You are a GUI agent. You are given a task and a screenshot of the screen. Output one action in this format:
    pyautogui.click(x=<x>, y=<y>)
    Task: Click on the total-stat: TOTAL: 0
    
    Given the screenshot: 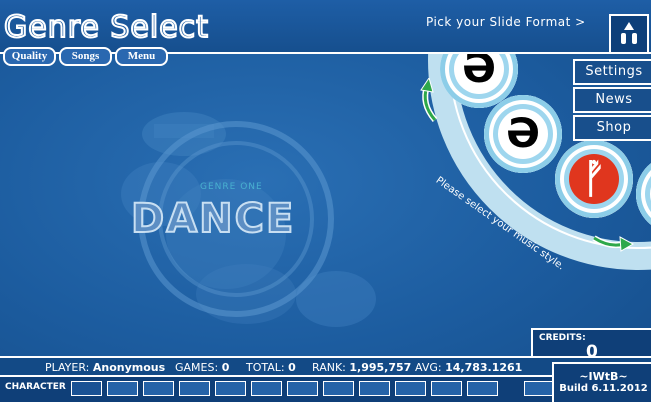 What is the action you would take?
    pyautogui.click(x=271, y=367)
    